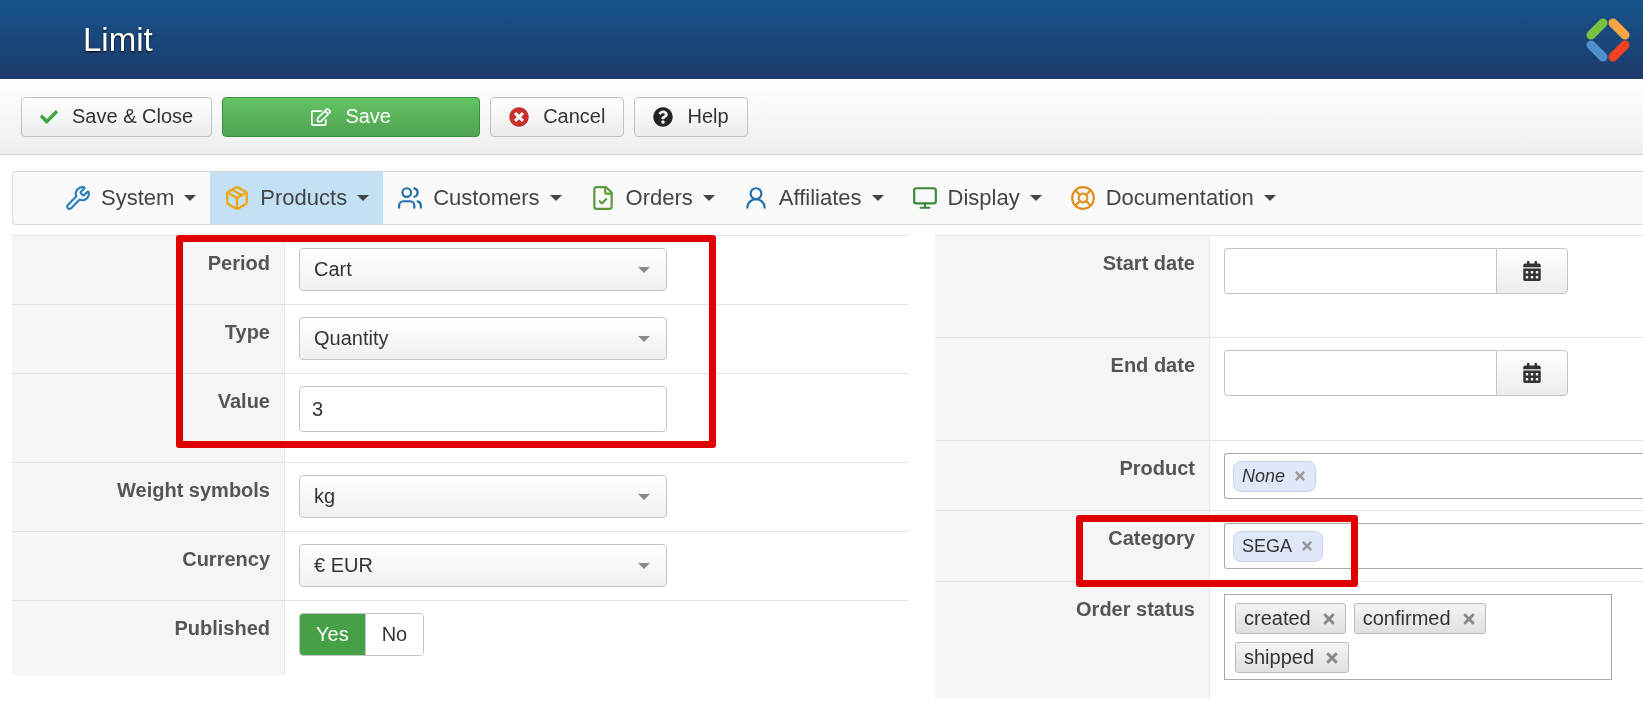 This screenshot has height=716, width=1643. I want to click on input-field: 3, so click(483, 409).